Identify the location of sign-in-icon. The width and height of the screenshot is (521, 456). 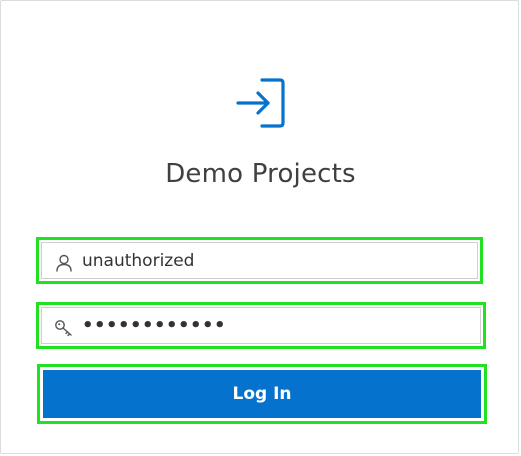
(260, 103).